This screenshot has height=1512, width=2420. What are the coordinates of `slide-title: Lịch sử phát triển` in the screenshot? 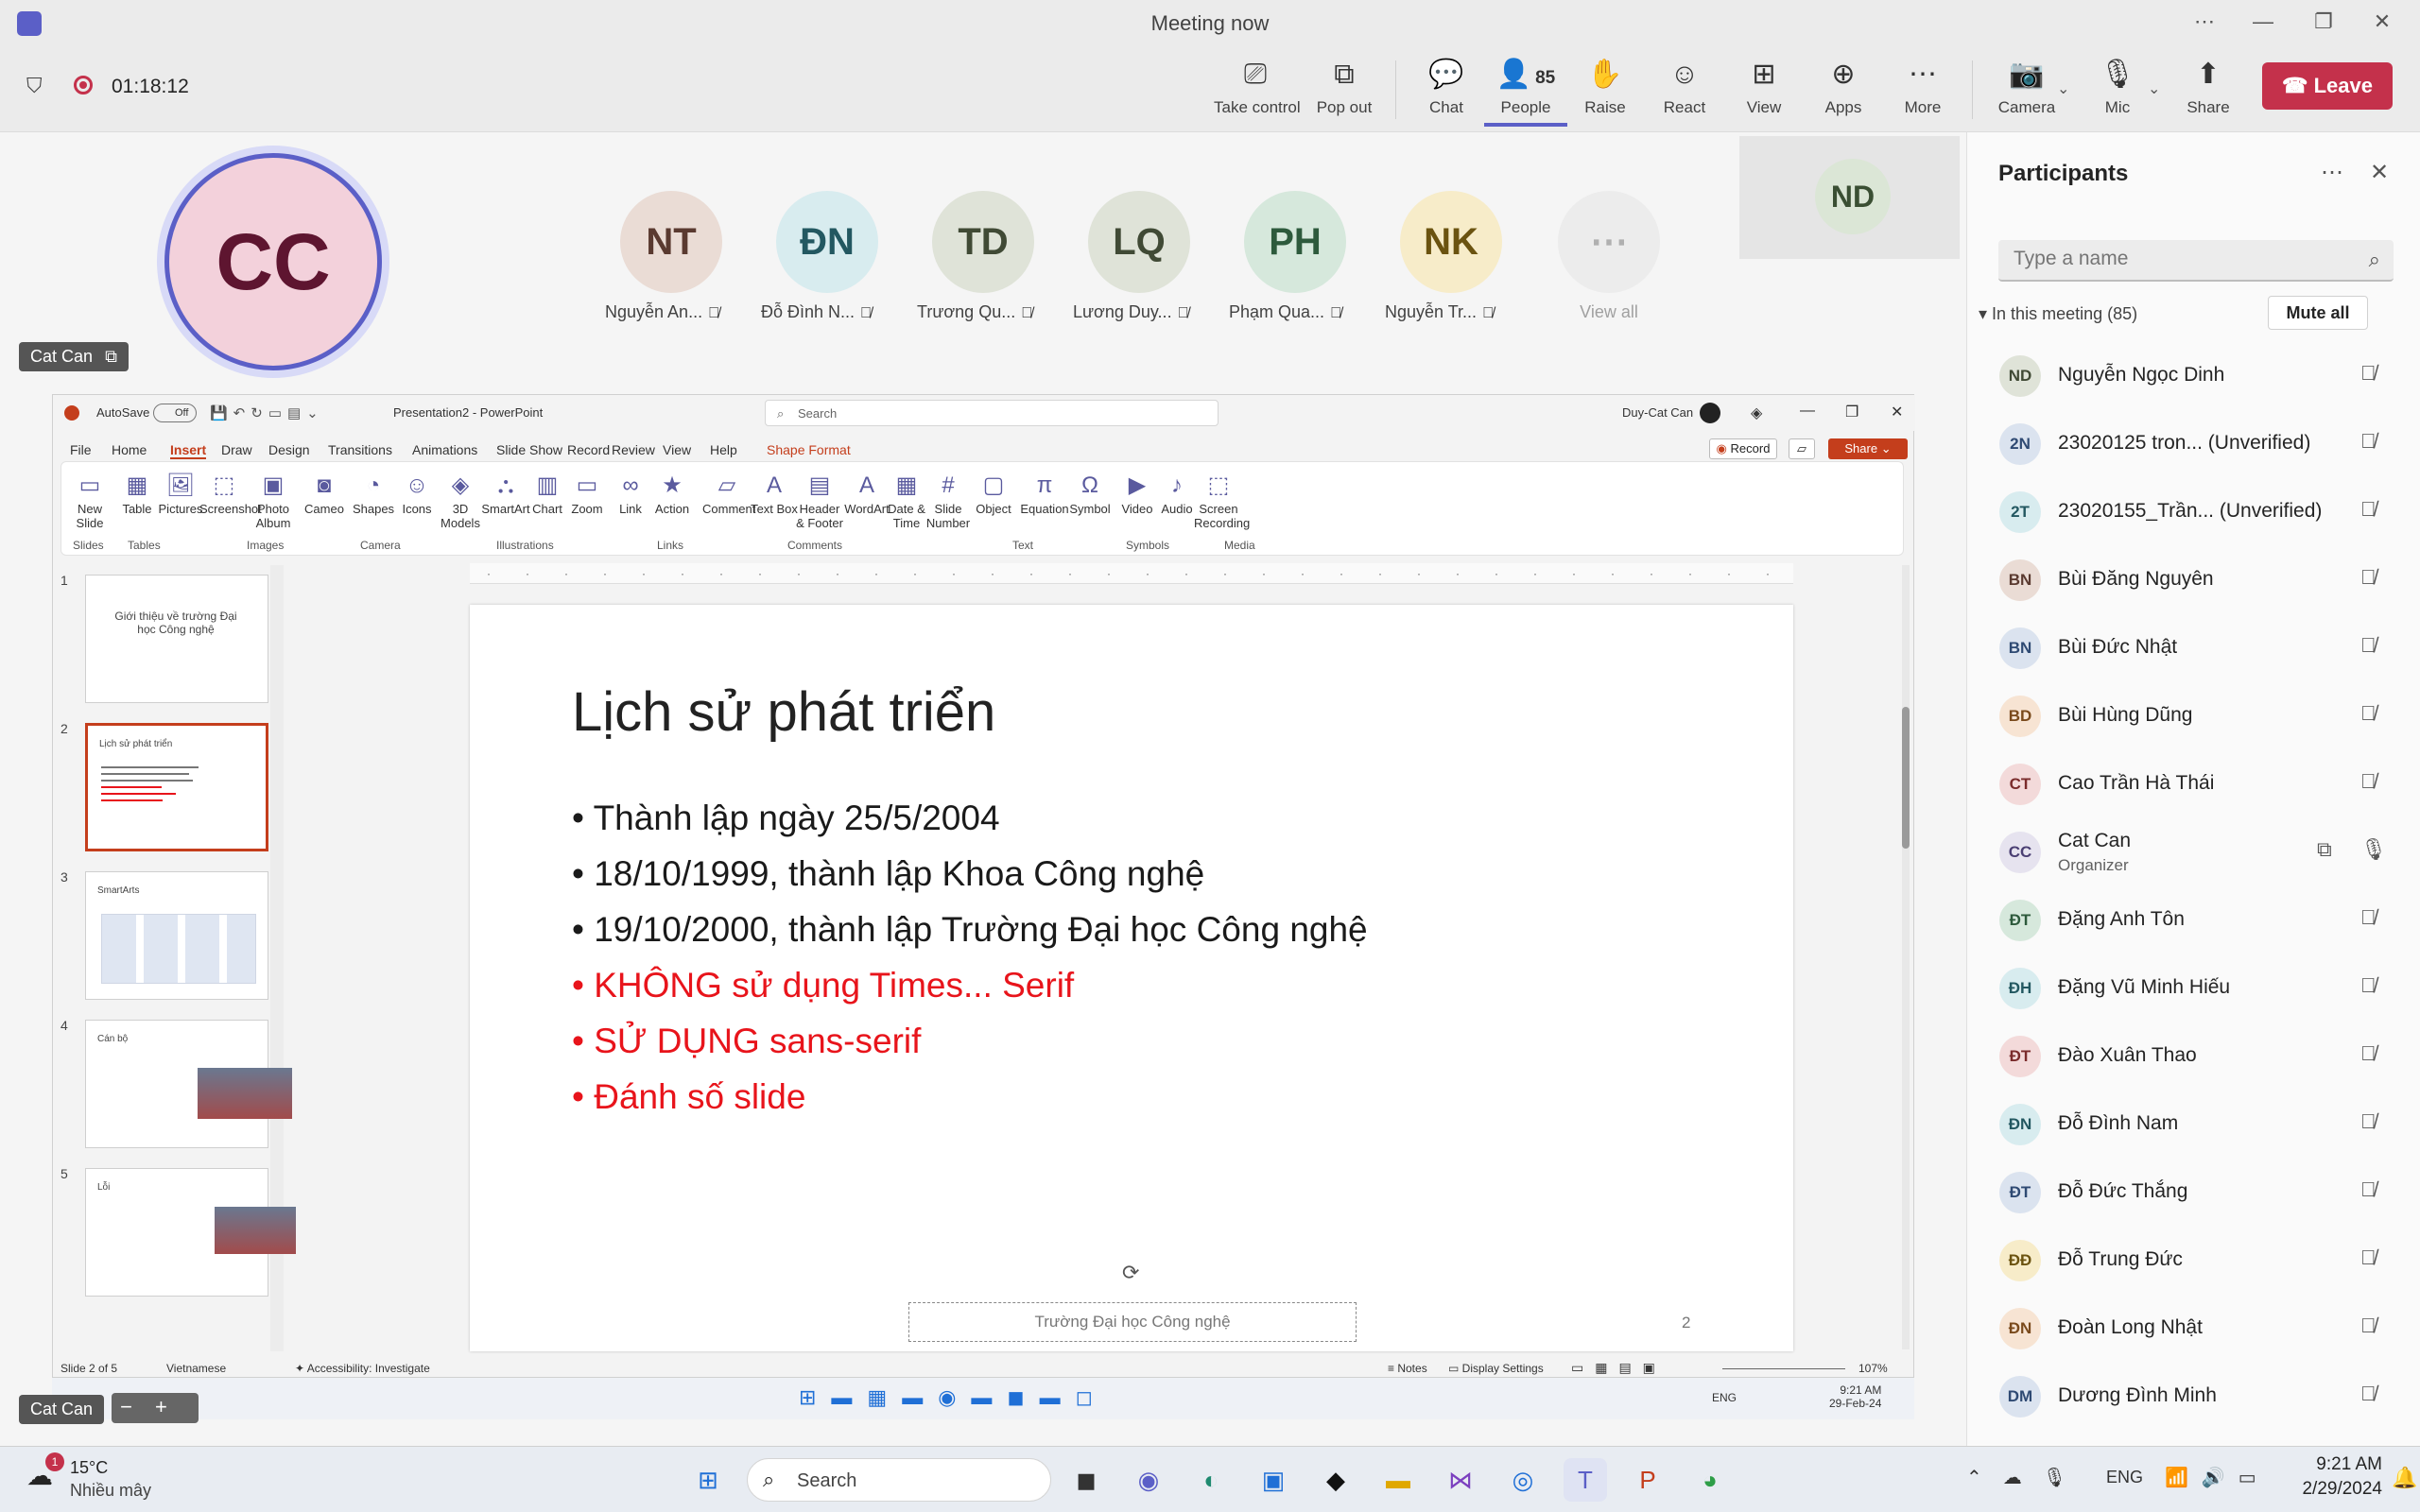 It's located at (783, 712).